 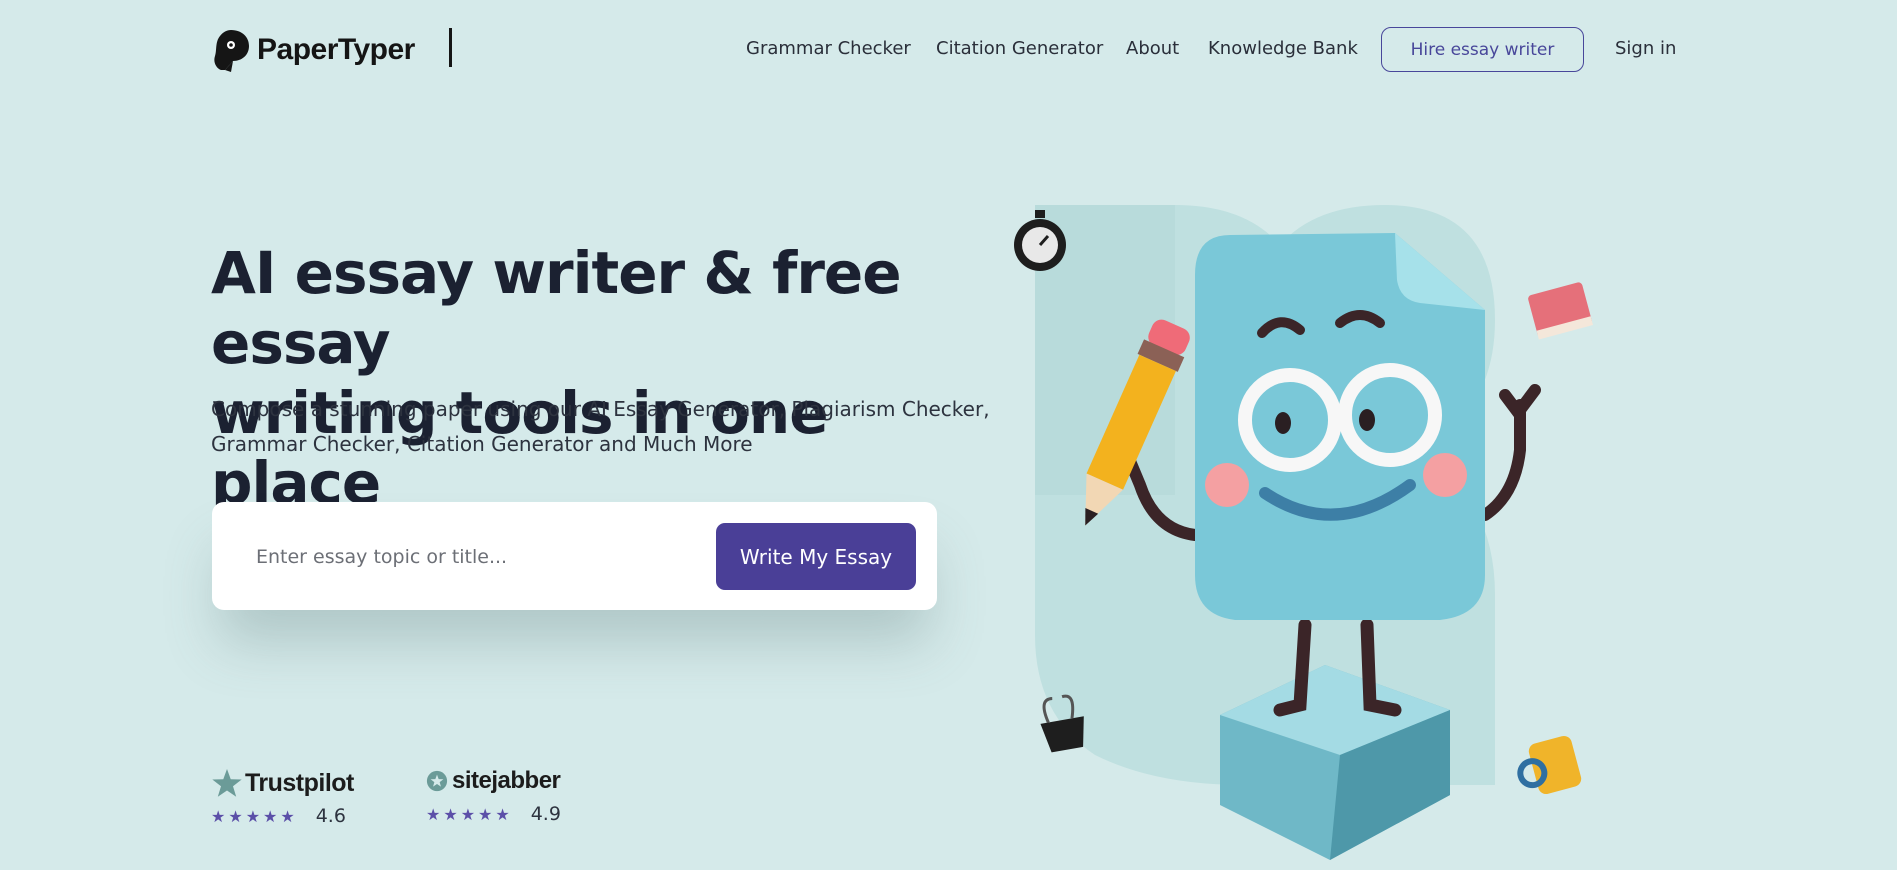 I want to click on nav-about: About, so click(x=1152, y=49).